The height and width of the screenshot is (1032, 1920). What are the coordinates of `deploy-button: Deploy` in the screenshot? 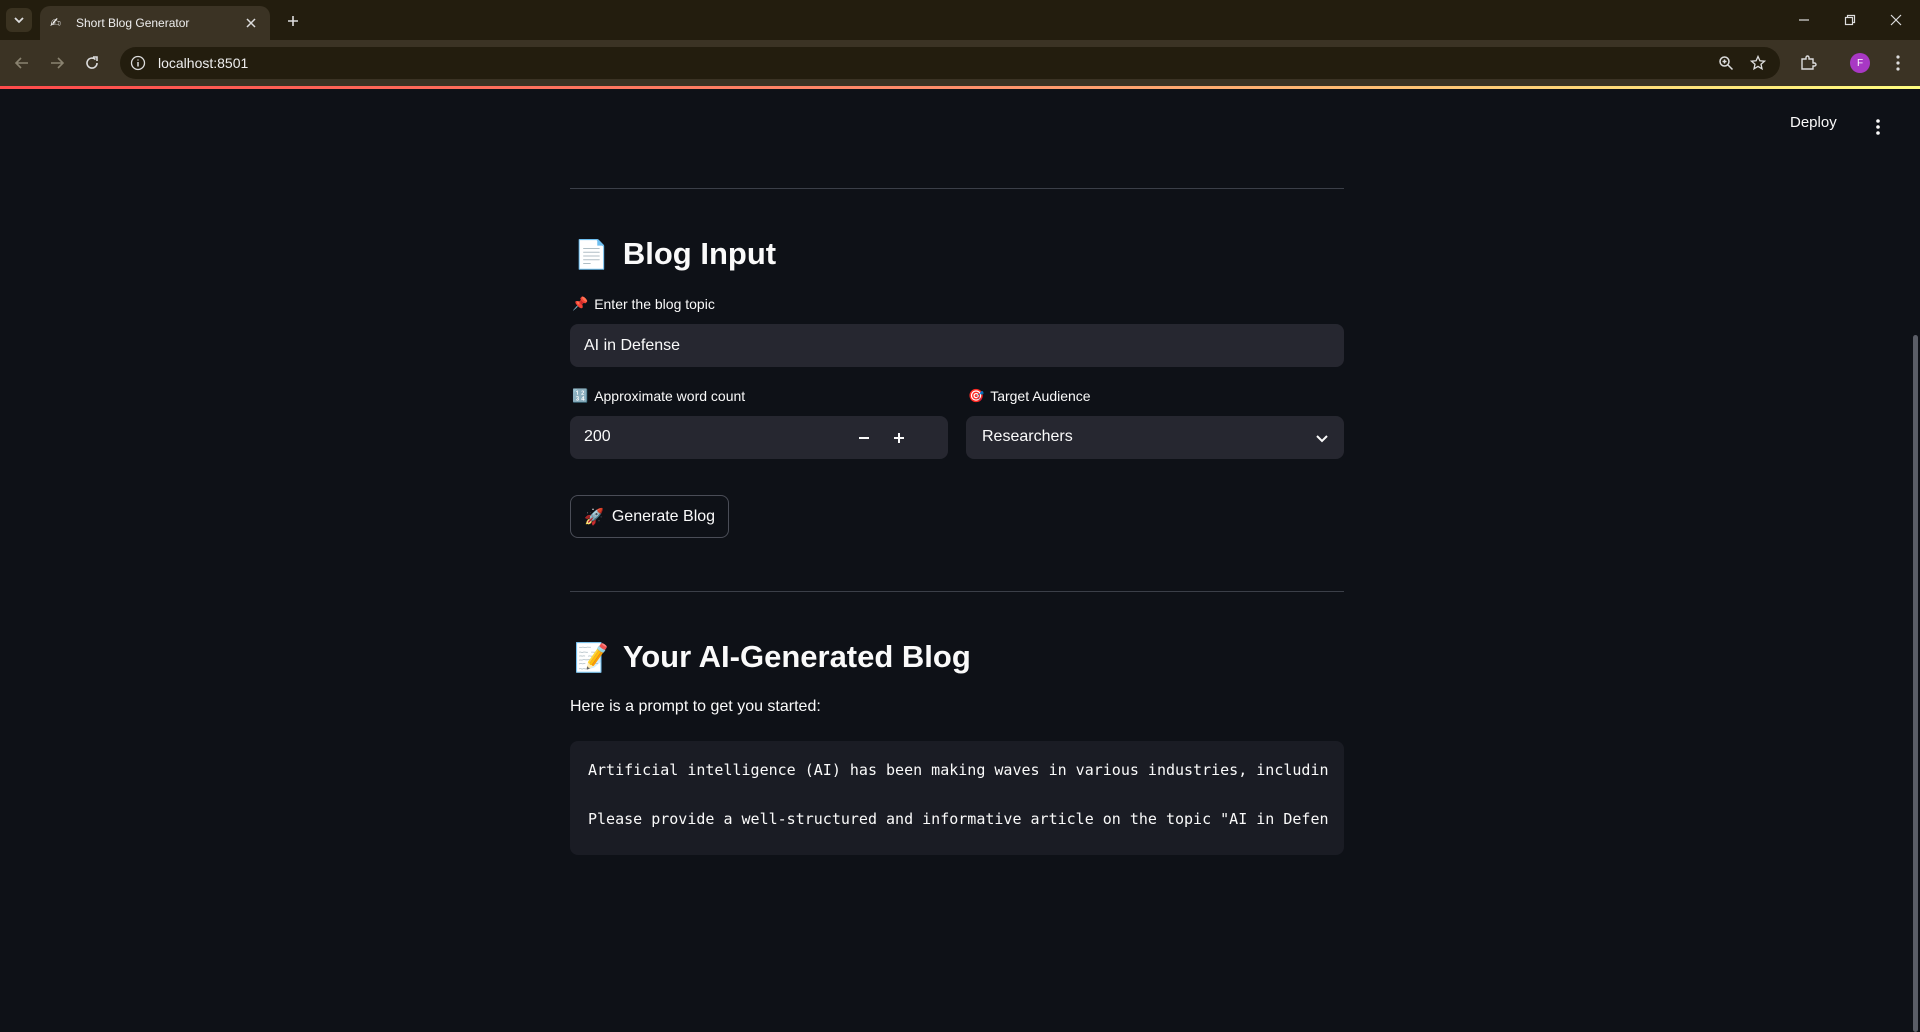 It's located at (1813, 122).